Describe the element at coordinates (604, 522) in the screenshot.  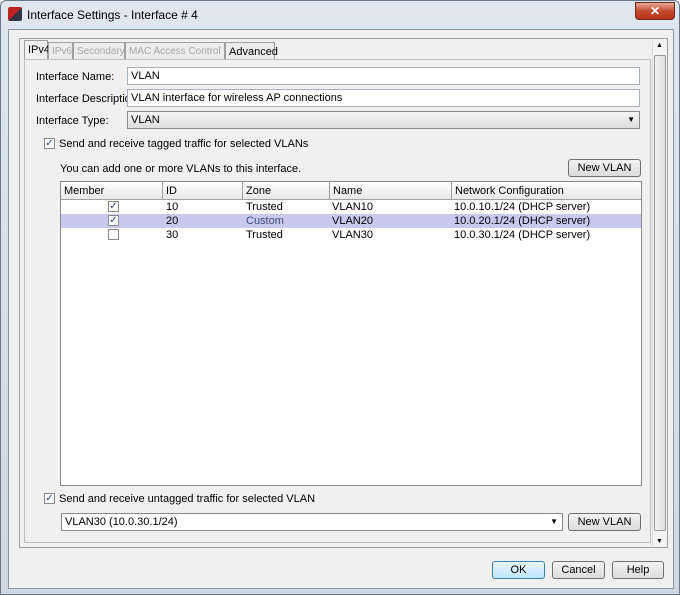
I see `new-vlan-untagged-button: New VLAN` at that location.